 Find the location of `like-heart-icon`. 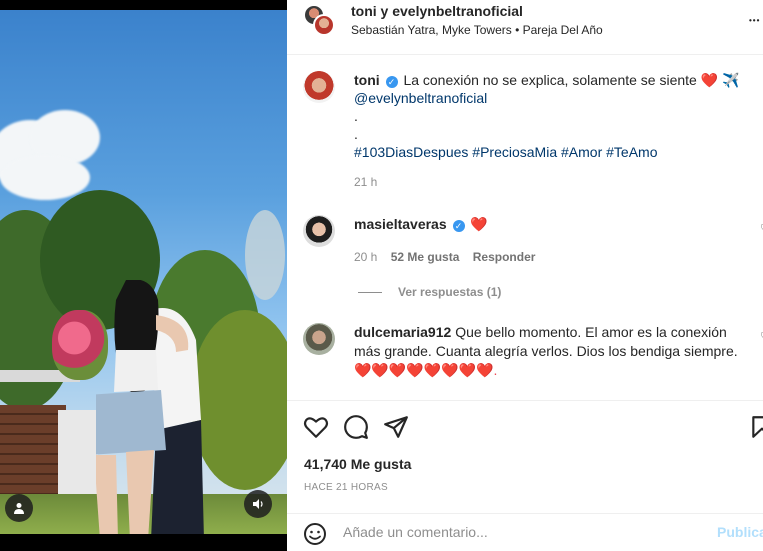

like-heart-icon is located at coordinates (316, 427).